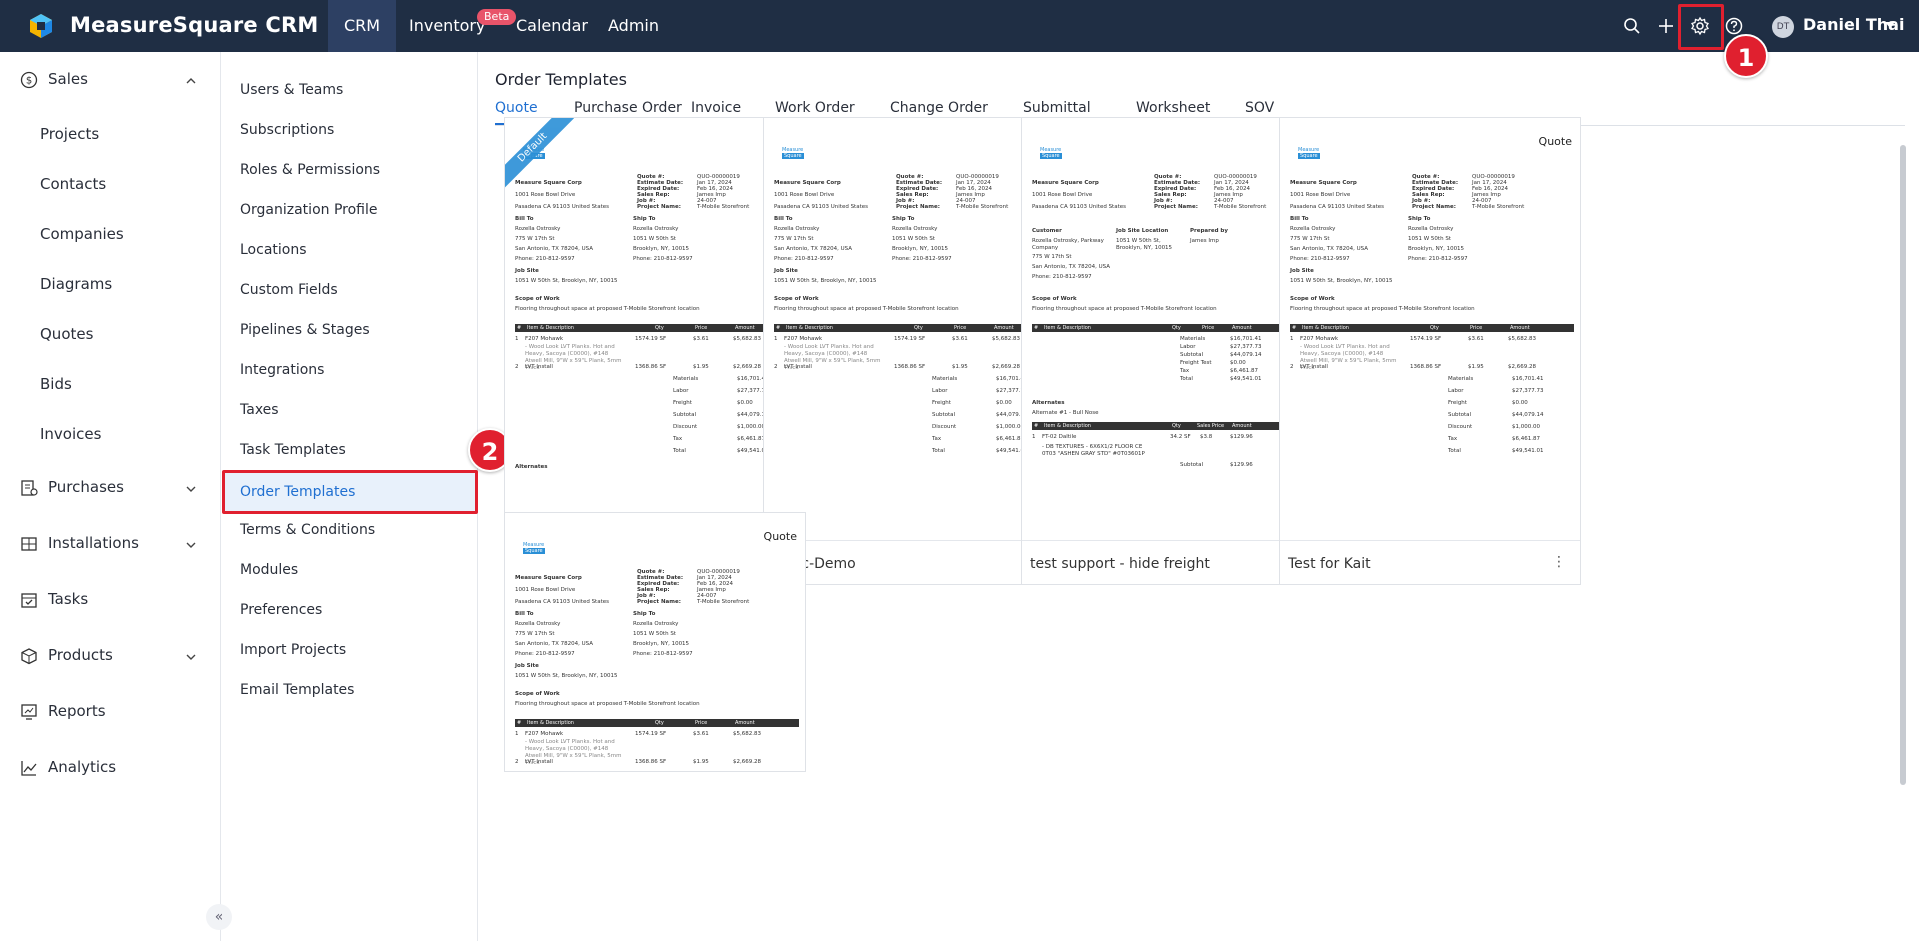  Describe the element at coordinates (747, 367) in the screenshot. I see `doc-line2-cell: $2,669.28` at that location.